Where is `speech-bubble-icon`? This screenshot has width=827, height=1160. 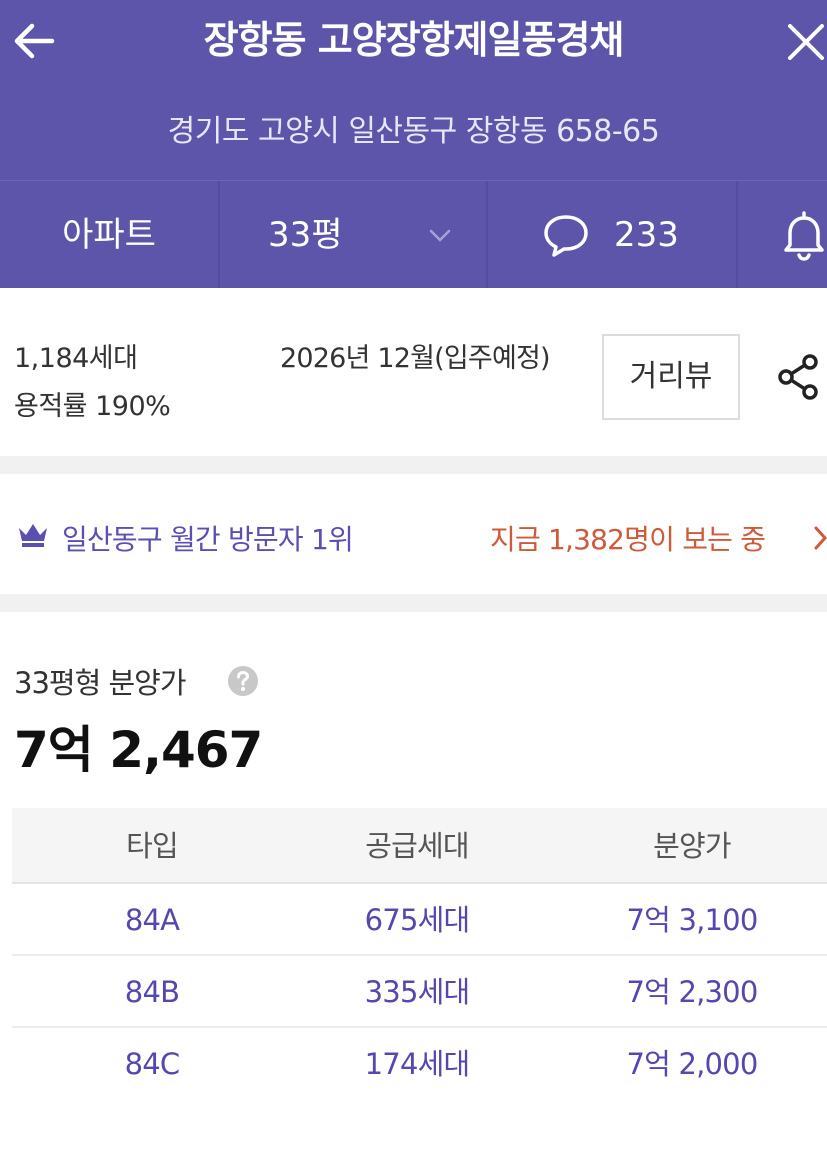 speech-bubble-icon is located at coordinates (566, 236).